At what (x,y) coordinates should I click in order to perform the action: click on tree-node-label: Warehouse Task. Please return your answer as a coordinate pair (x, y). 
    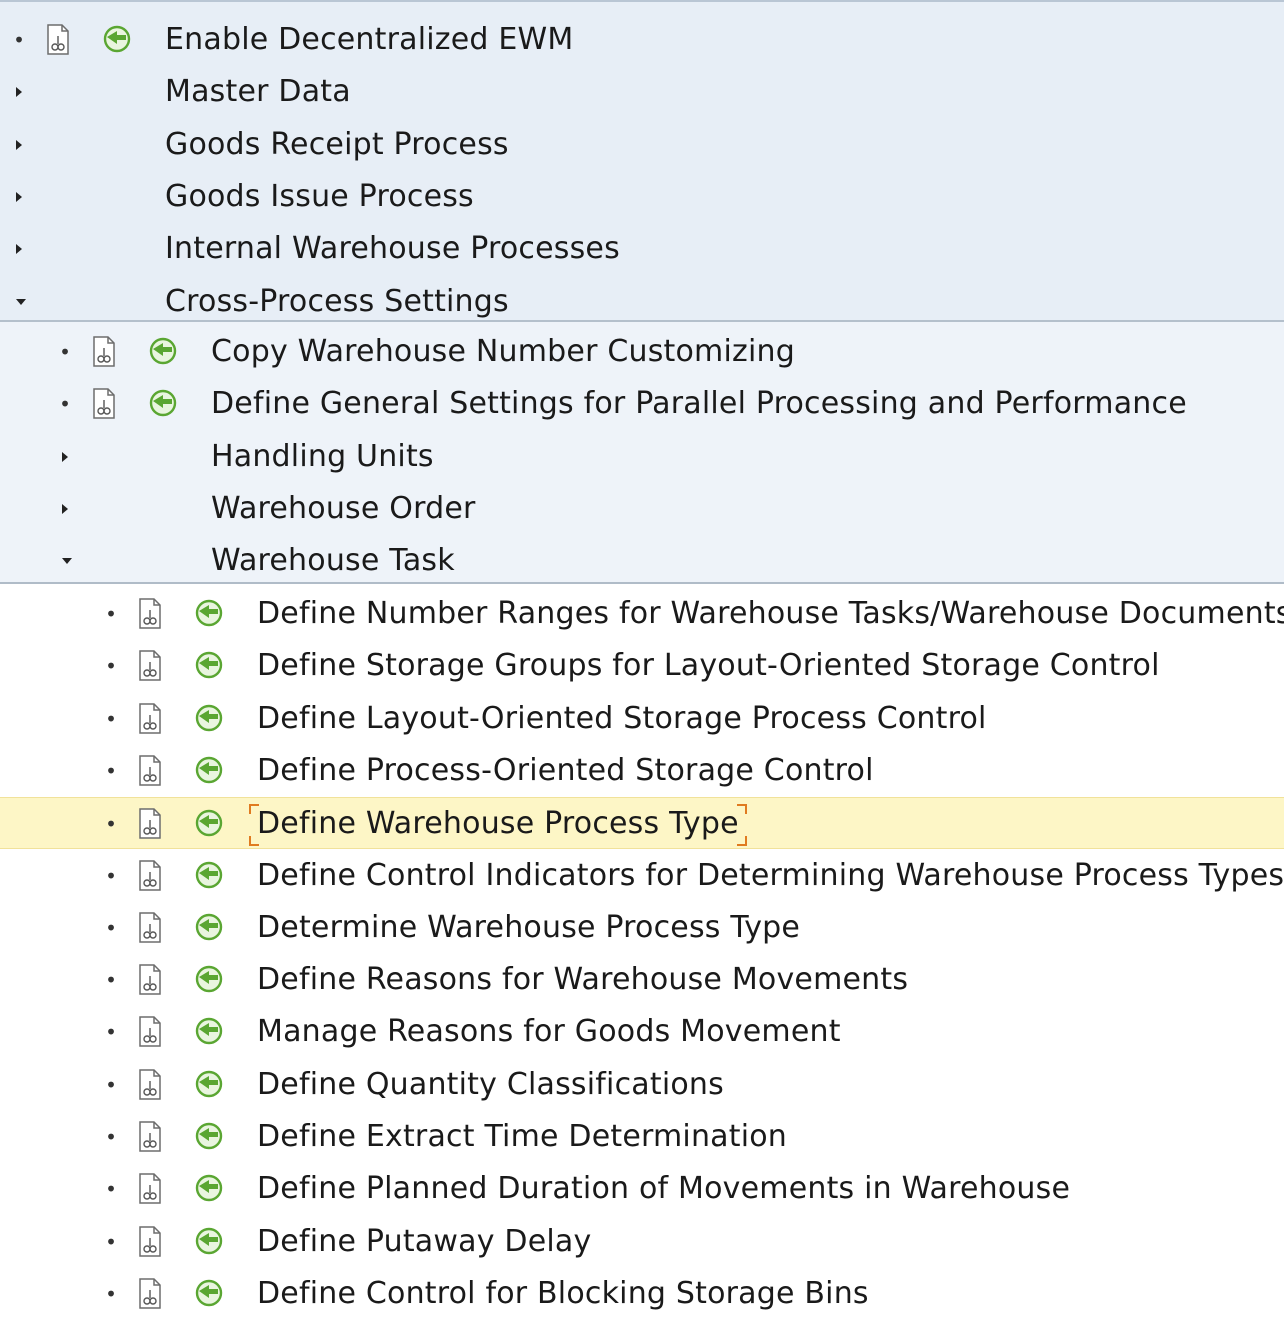
    Looking at the image, I should click on (333, 561).